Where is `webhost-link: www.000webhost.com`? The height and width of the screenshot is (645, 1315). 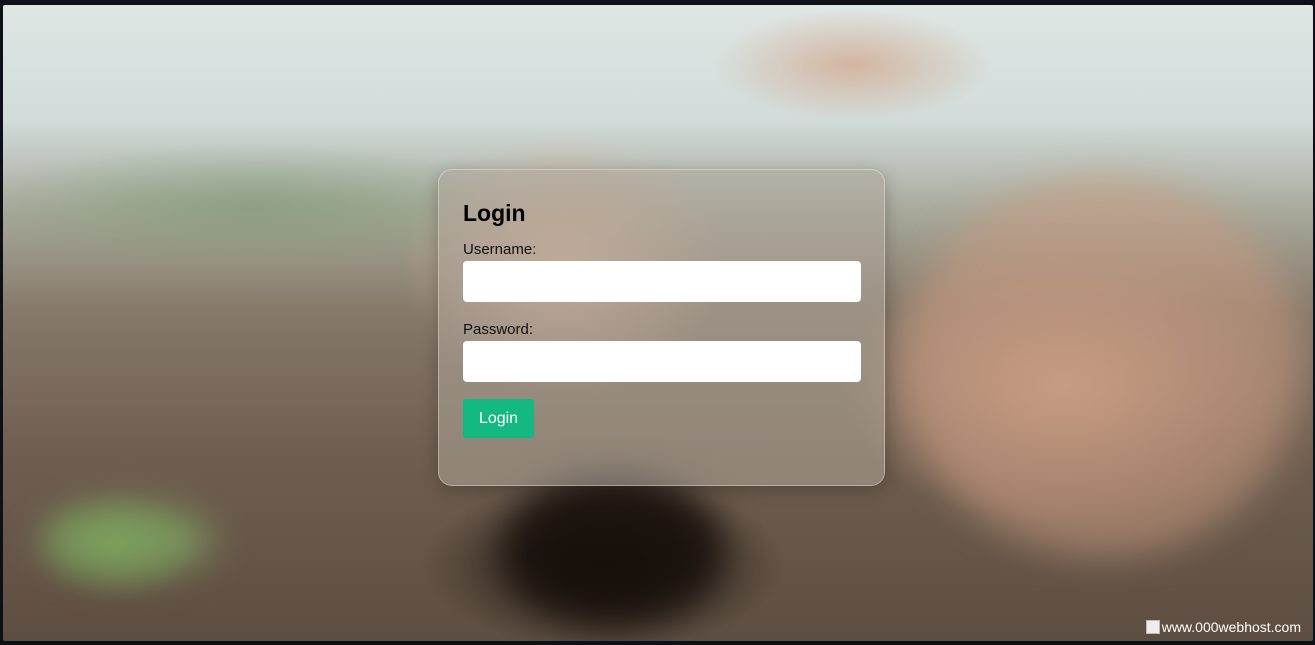 webhost-link: www.000webhost.com is located at coordinates (1223, 627).